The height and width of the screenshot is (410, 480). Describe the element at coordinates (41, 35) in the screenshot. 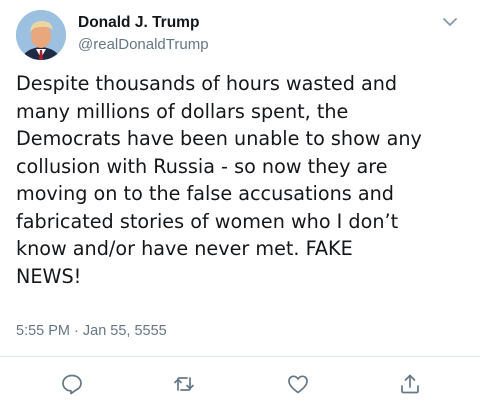

I see `avatar` at that location.